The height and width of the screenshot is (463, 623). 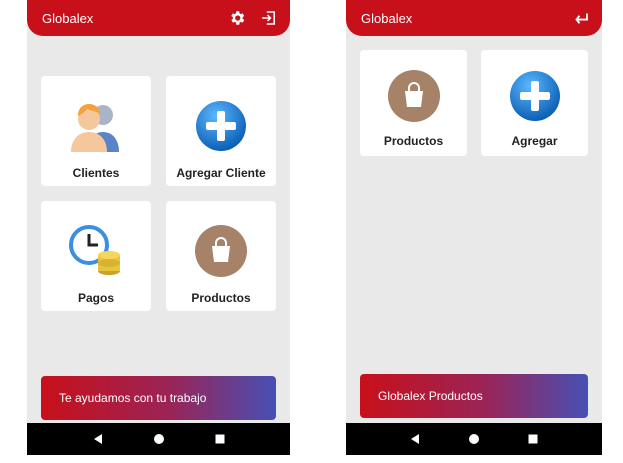 I want to click on card-label: Agregar Cliente, so click(x=221, y=173).